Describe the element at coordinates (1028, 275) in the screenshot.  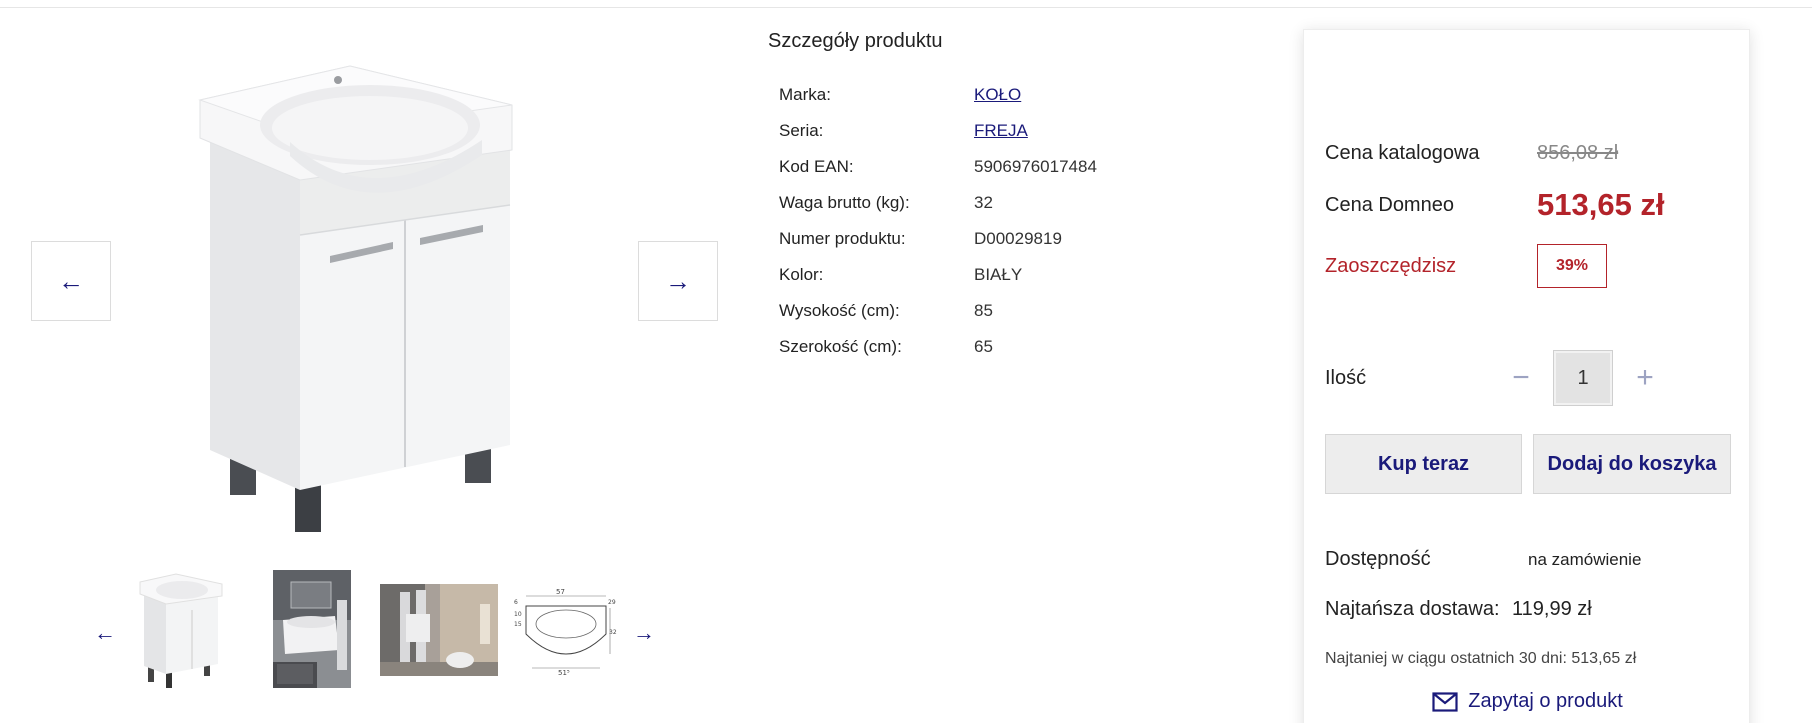
I see `spec-row-color: Kolor: BIAŁY` at that location.